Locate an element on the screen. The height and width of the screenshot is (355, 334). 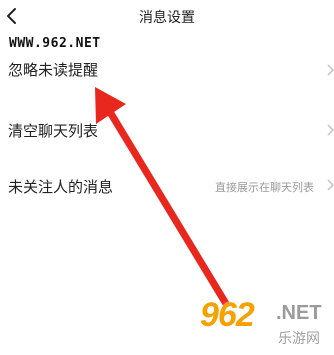
watermark-number: 962 is located at coordinates (227, 315).